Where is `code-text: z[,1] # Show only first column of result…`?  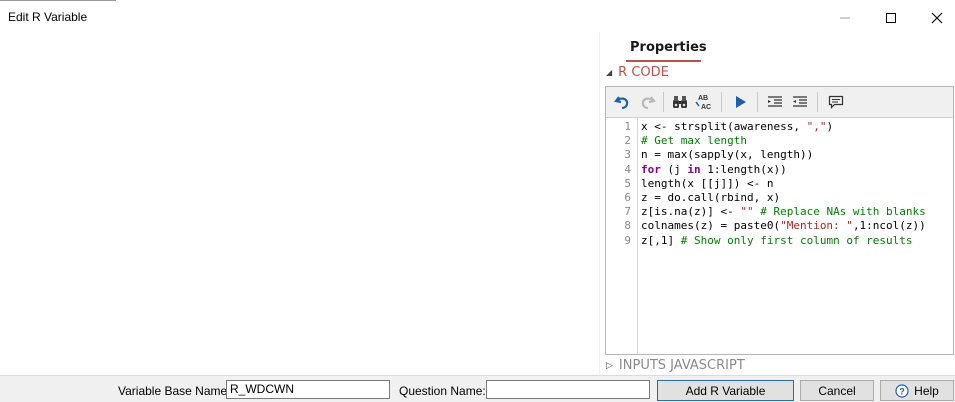 code-text: z[,1] # Show only first column of result… is located at coordinates (777, 241).